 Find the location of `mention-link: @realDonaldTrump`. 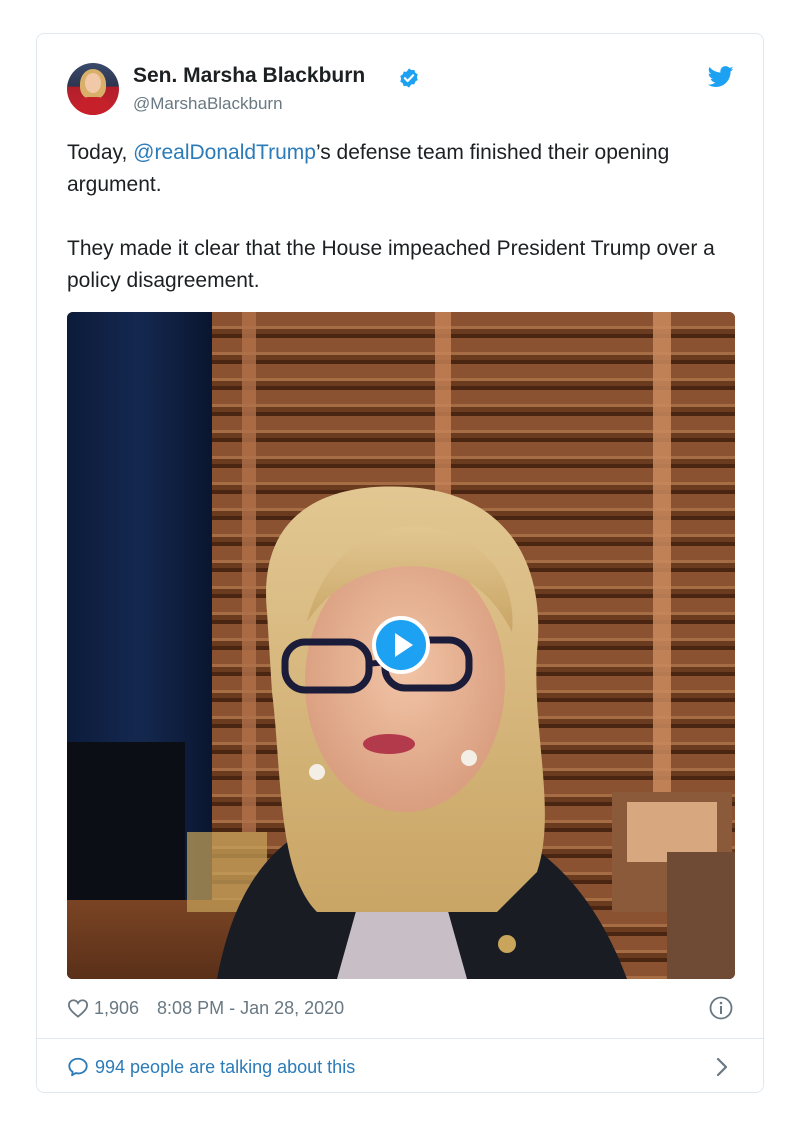

mention-link: @realDonaldTrump is located at coordinates (224, 152).